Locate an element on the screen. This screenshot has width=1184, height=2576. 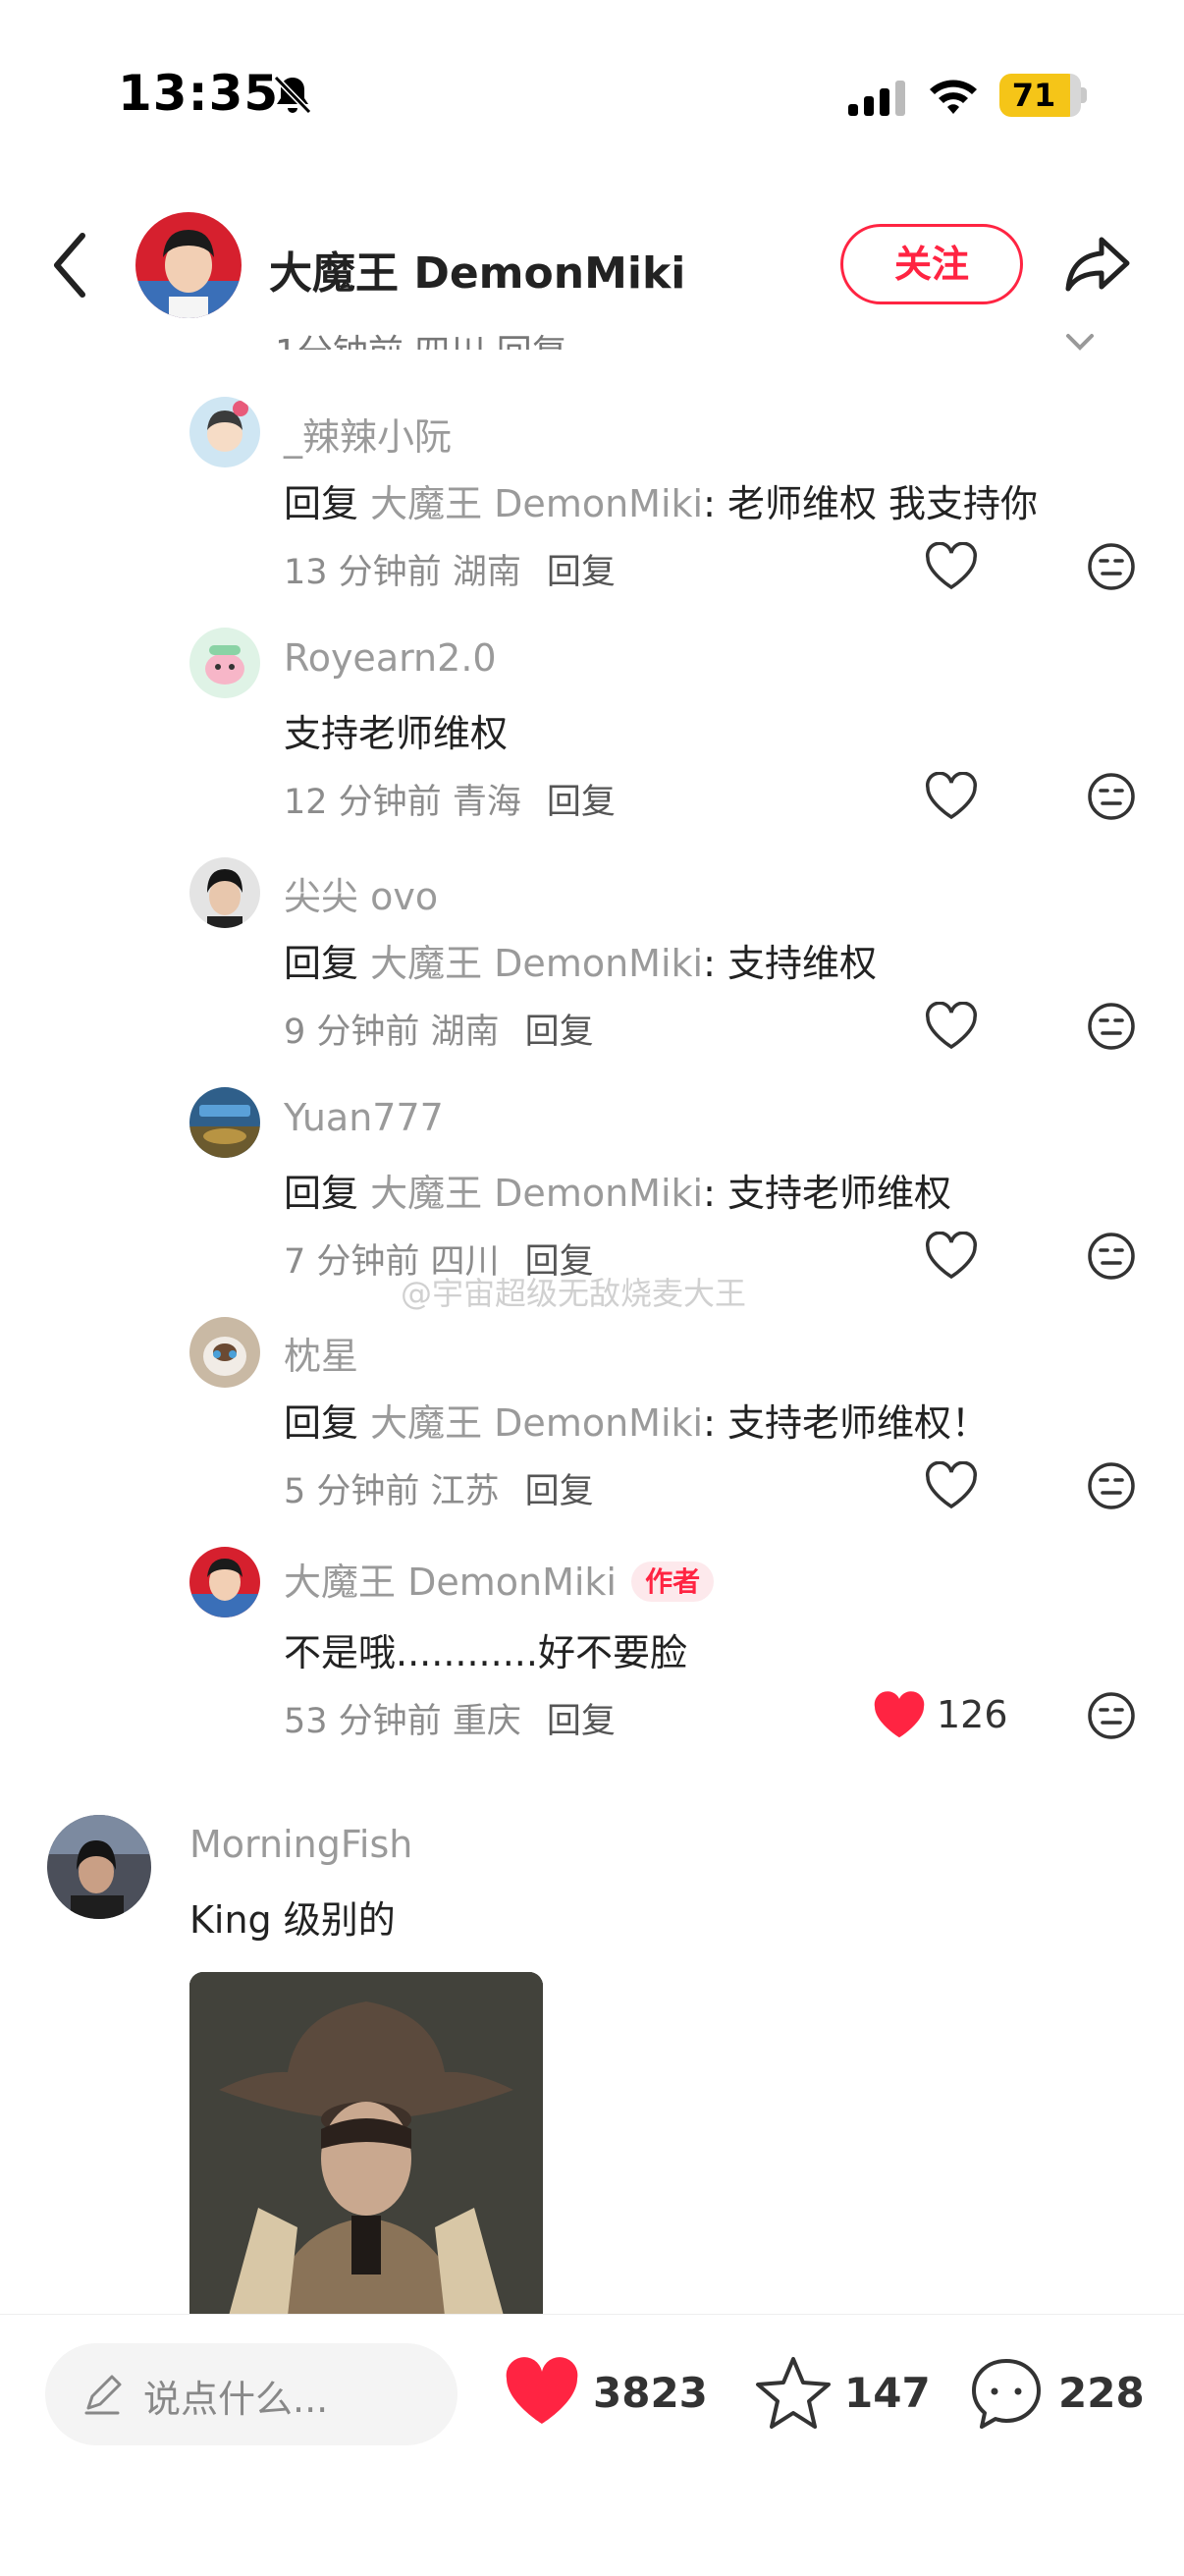
pencil-icon is located at coordinates (103, 2395).